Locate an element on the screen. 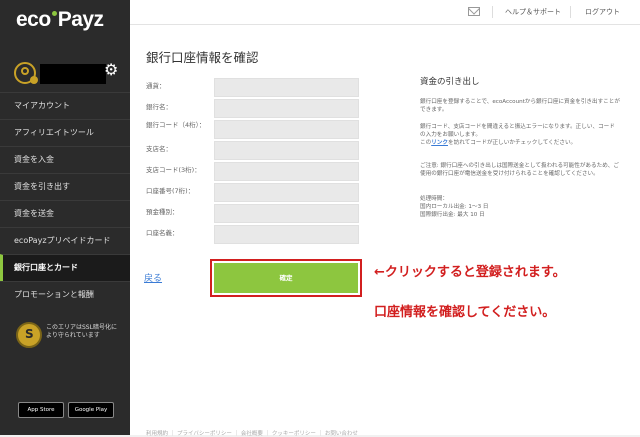  page-title: 銀行口座情報を確認 is located at coordinates (202, 57).